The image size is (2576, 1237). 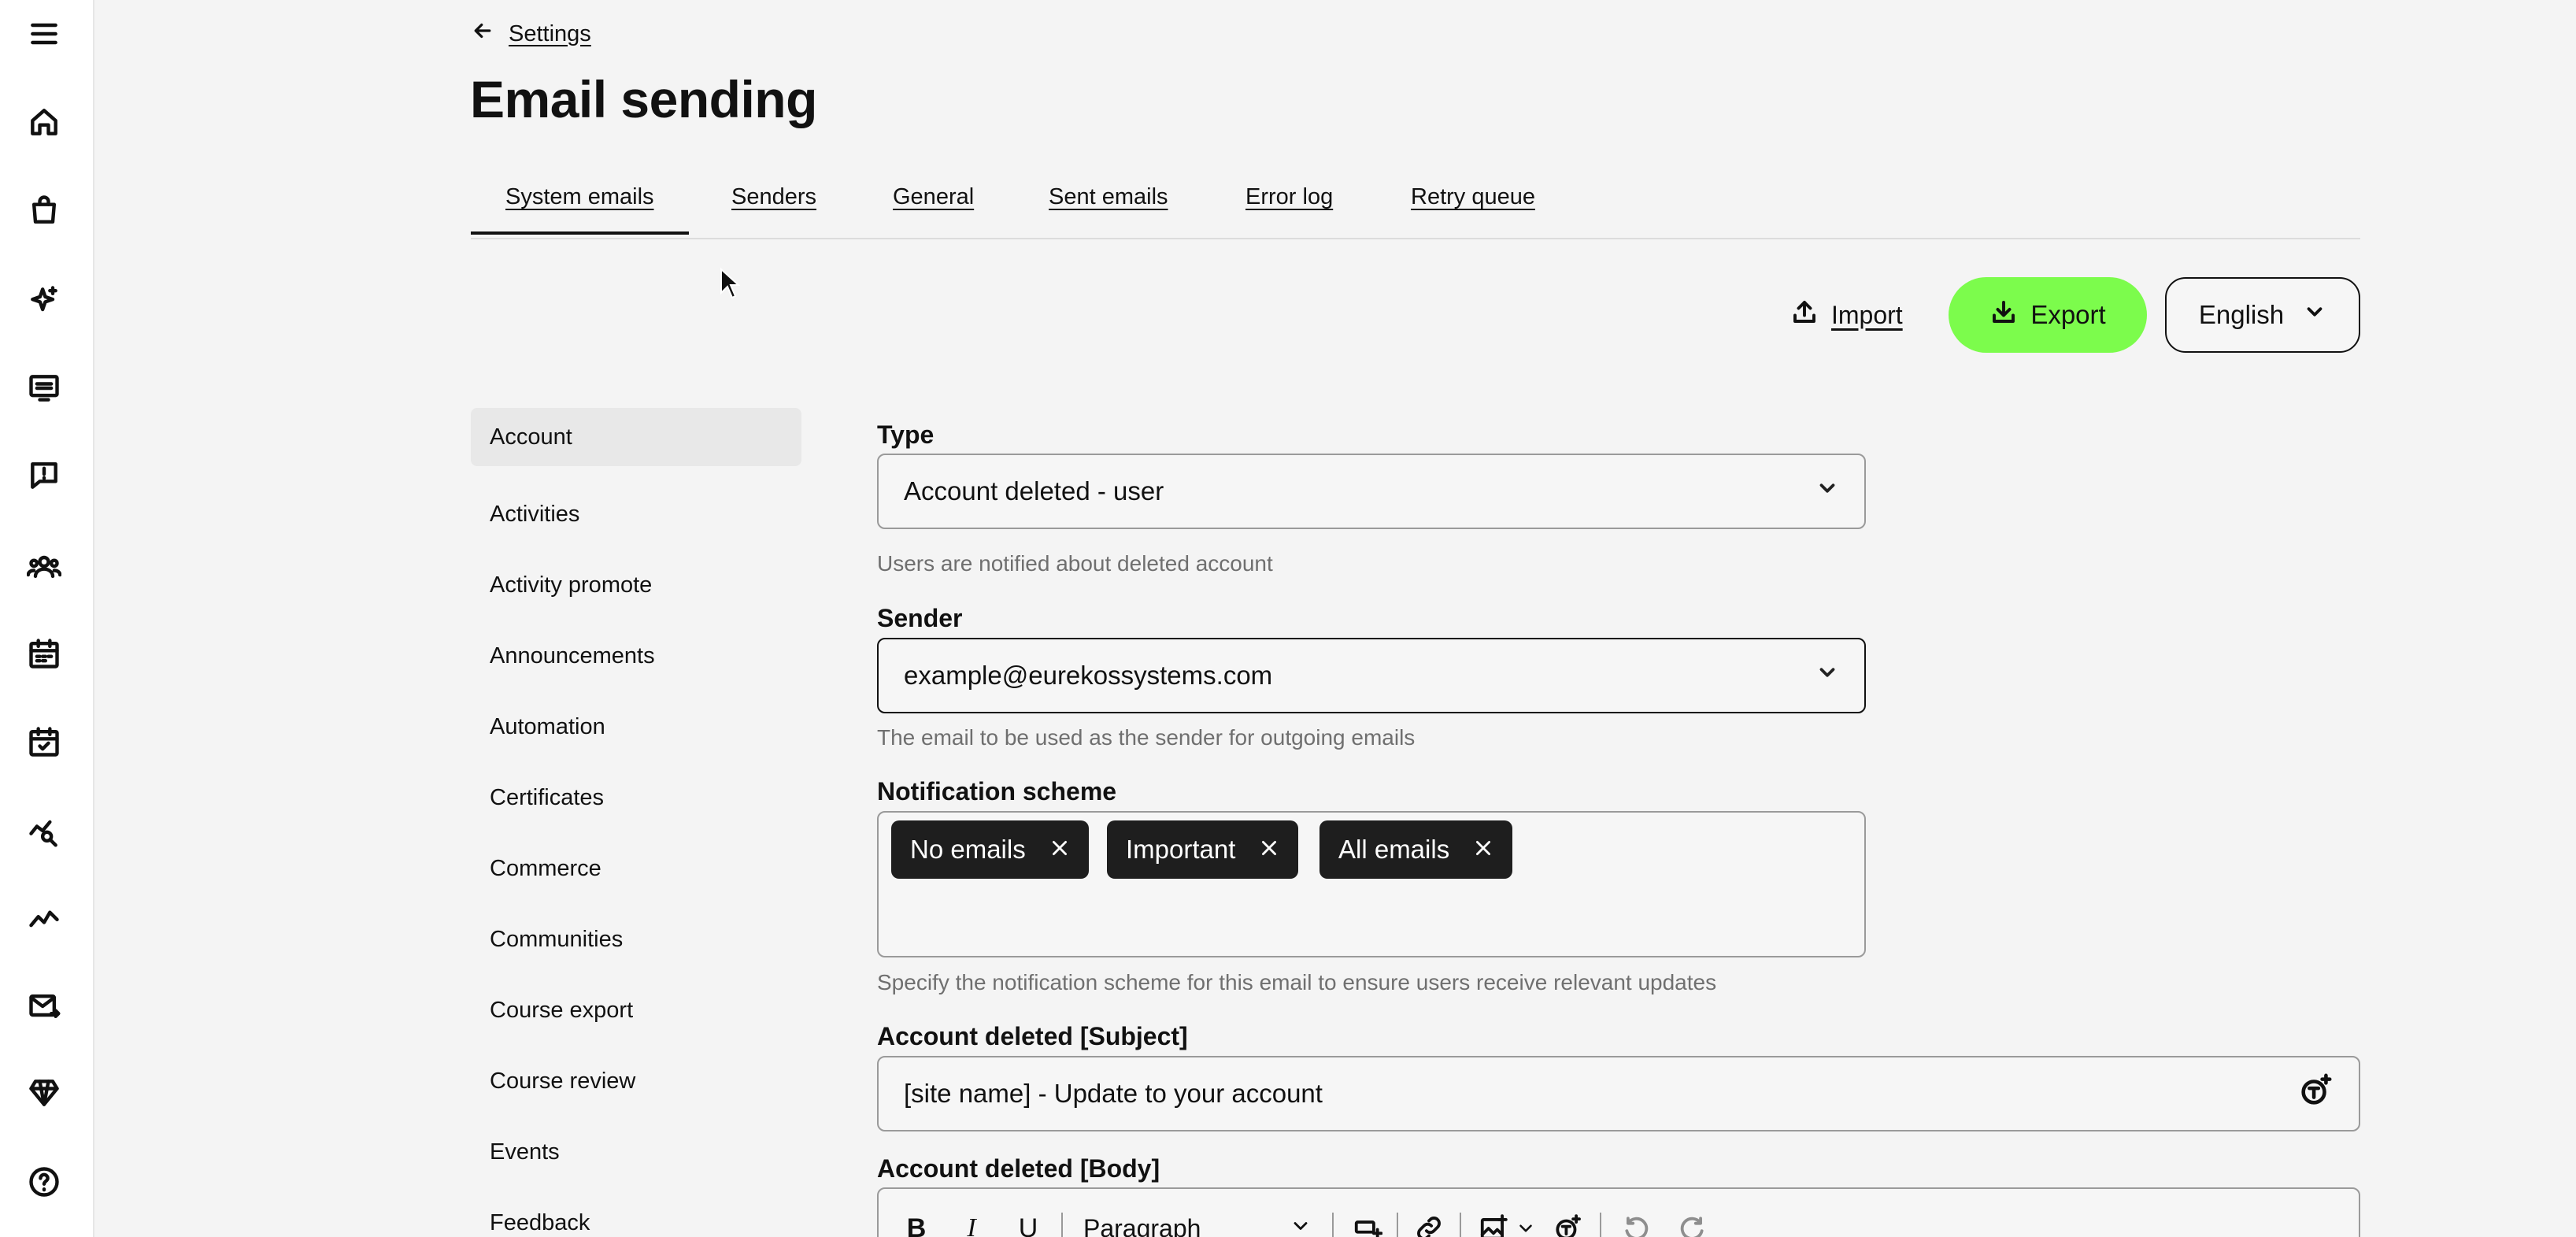 I want to click on italic-button: I, so click(x=971, y=1221).